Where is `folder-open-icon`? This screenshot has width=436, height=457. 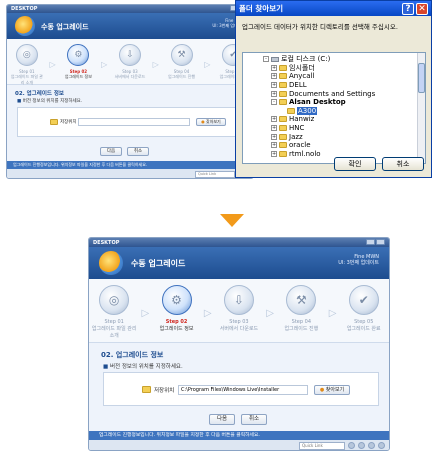
folder-open-icon is located at coordinates (283, 102).